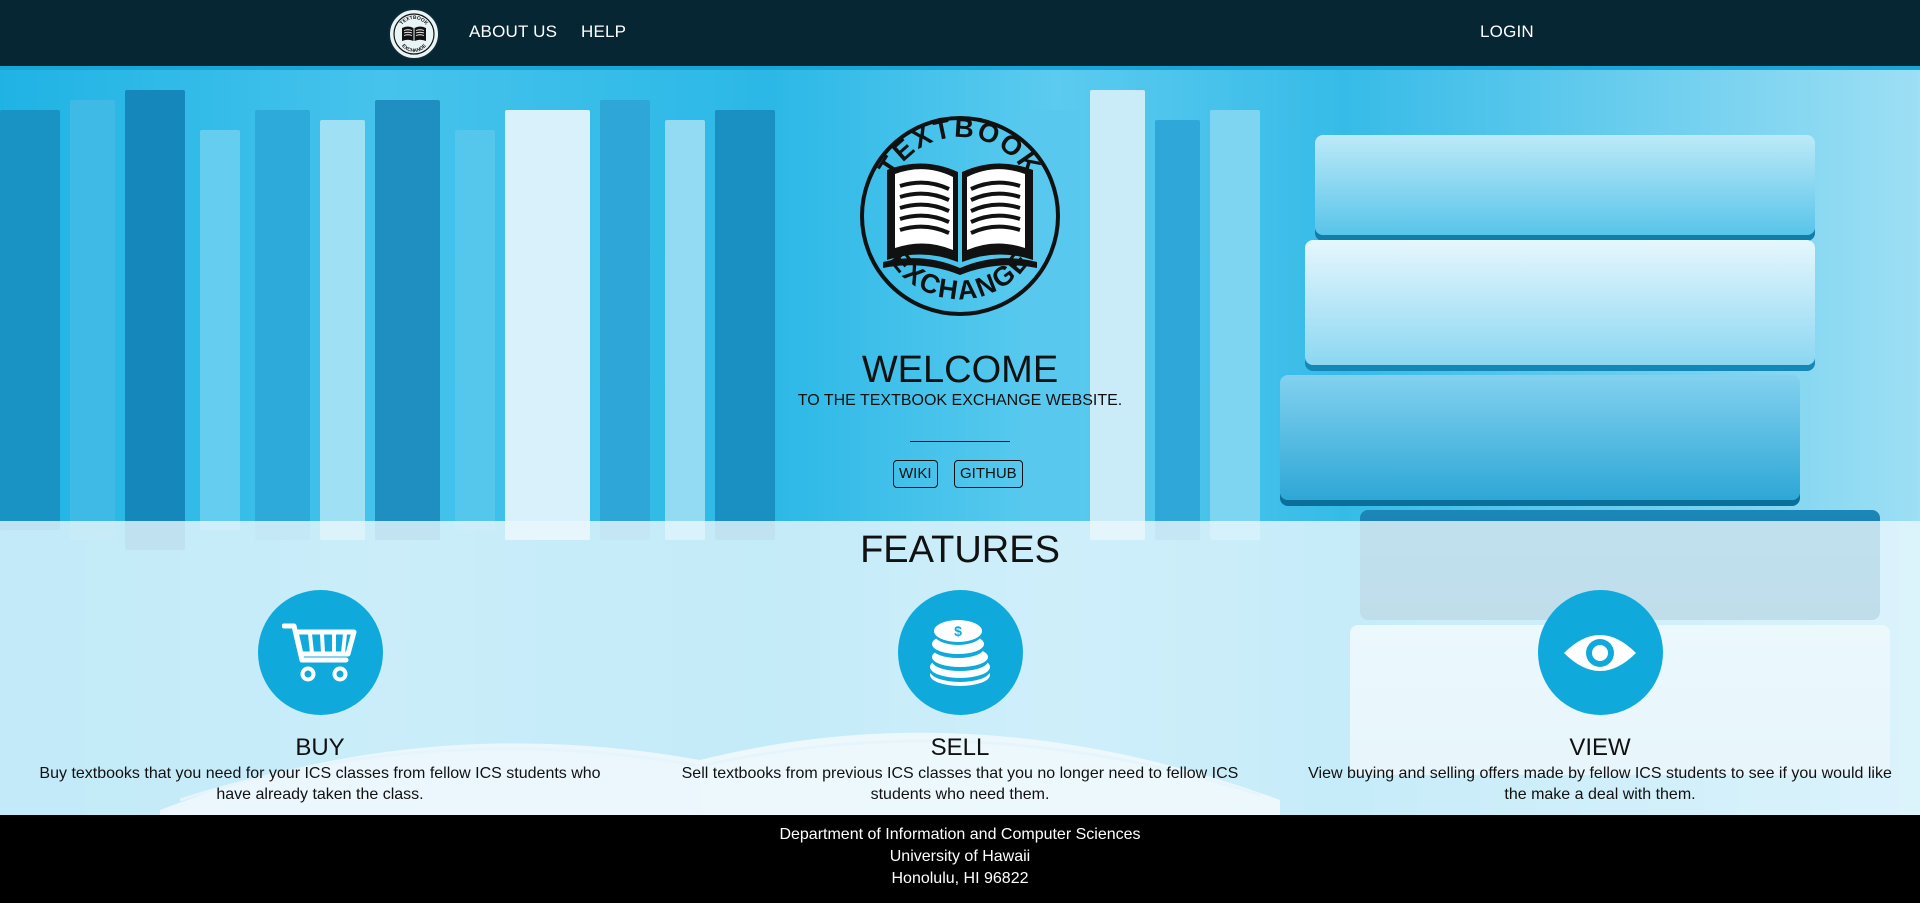 The height and width of the screenshot is (903, 1920). I want to click on nav-help-link: HELP, so click(603, 32).